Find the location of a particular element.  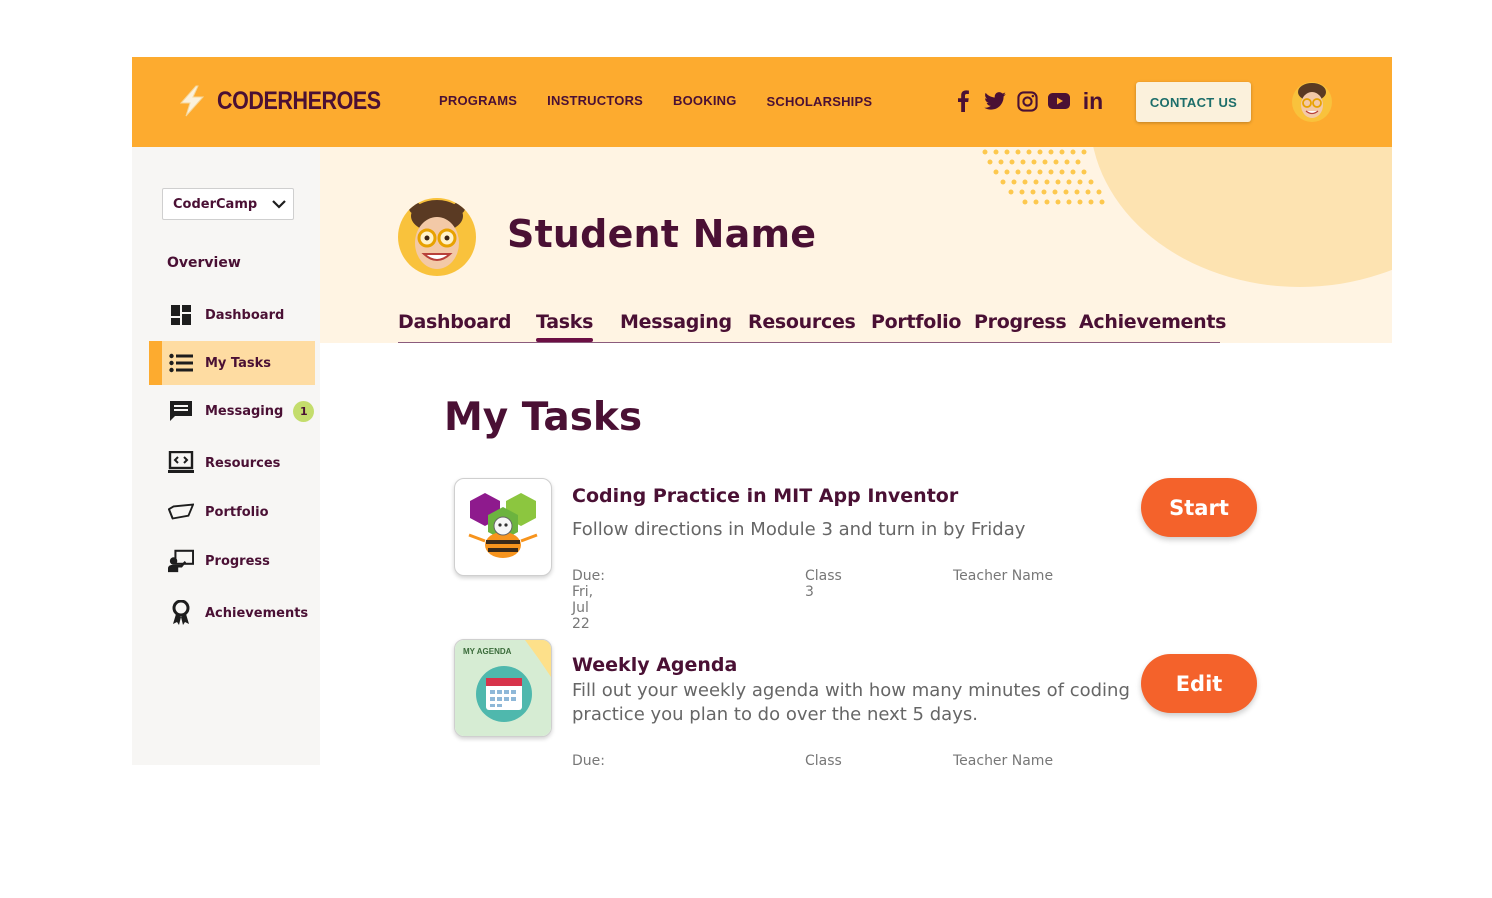

sidebar-item-portfolio: Portfolio is located at coordinates (232, 512).